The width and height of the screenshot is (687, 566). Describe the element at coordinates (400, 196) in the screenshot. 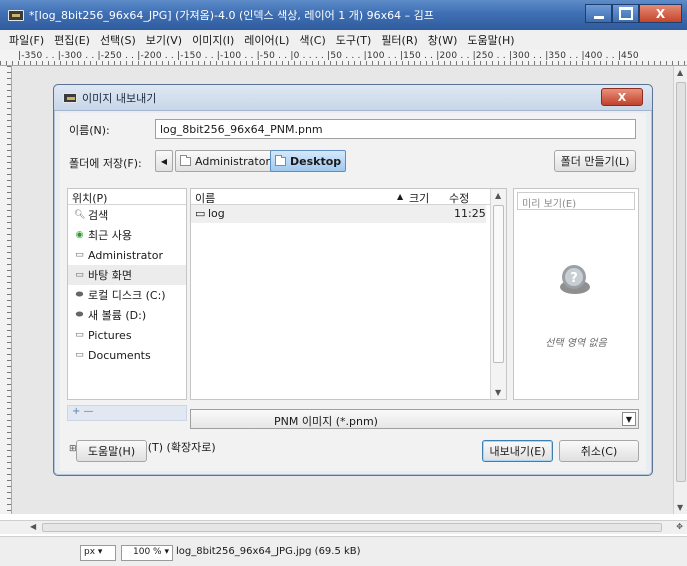

I see `sort-up-icon: ▲` at that location.